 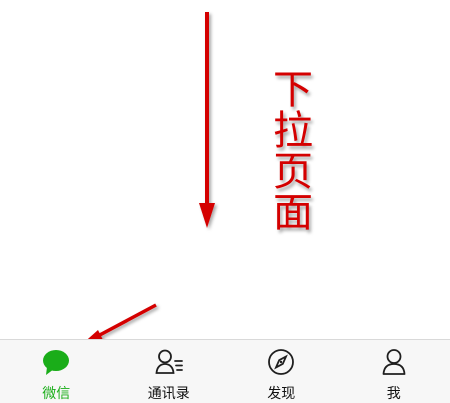 I want to click on annotation-char: 下, so click(x=293, y=90).